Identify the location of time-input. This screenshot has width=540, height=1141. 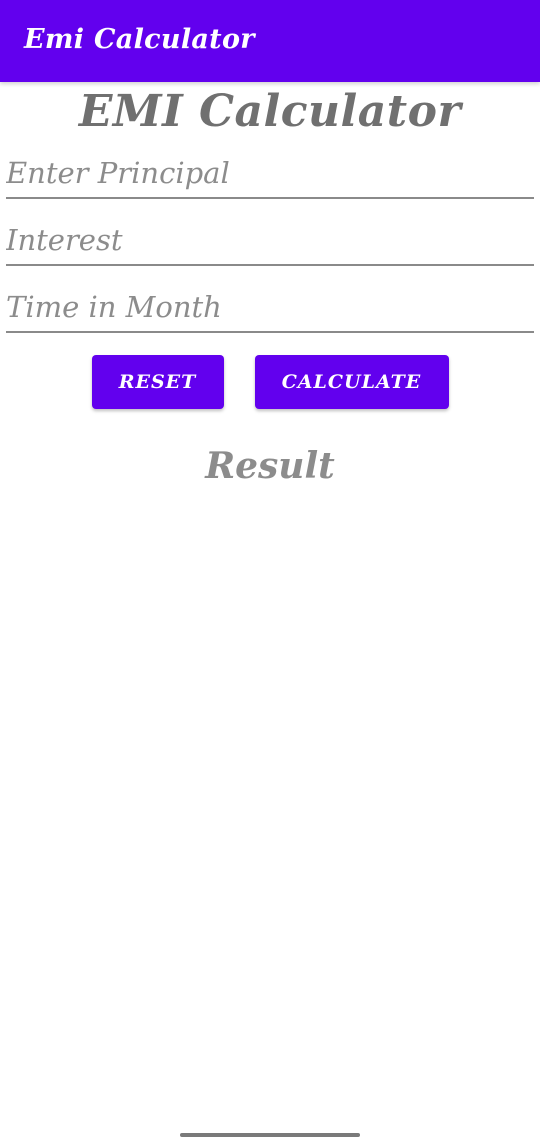
(270, 311).